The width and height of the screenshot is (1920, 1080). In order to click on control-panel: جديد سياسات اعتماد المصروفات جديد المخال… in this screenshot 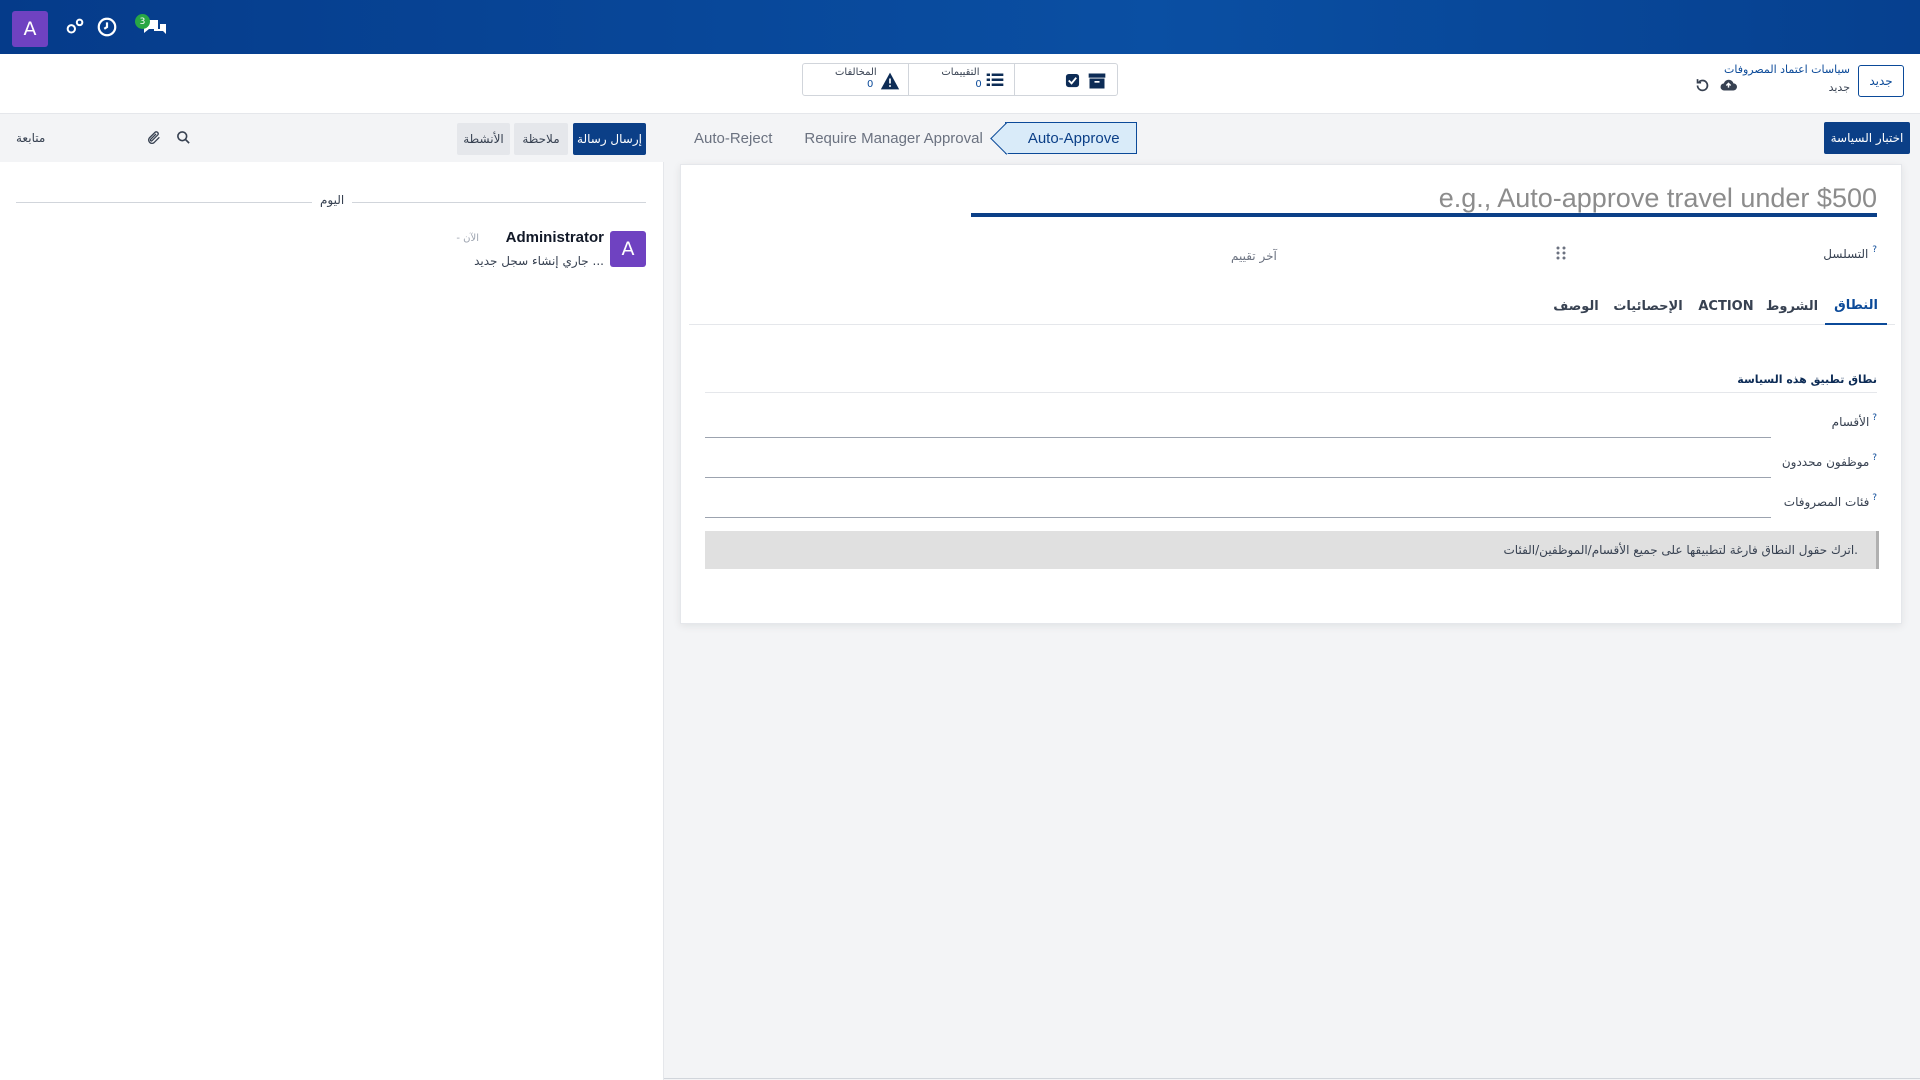, I will do `click(960, 84)`.